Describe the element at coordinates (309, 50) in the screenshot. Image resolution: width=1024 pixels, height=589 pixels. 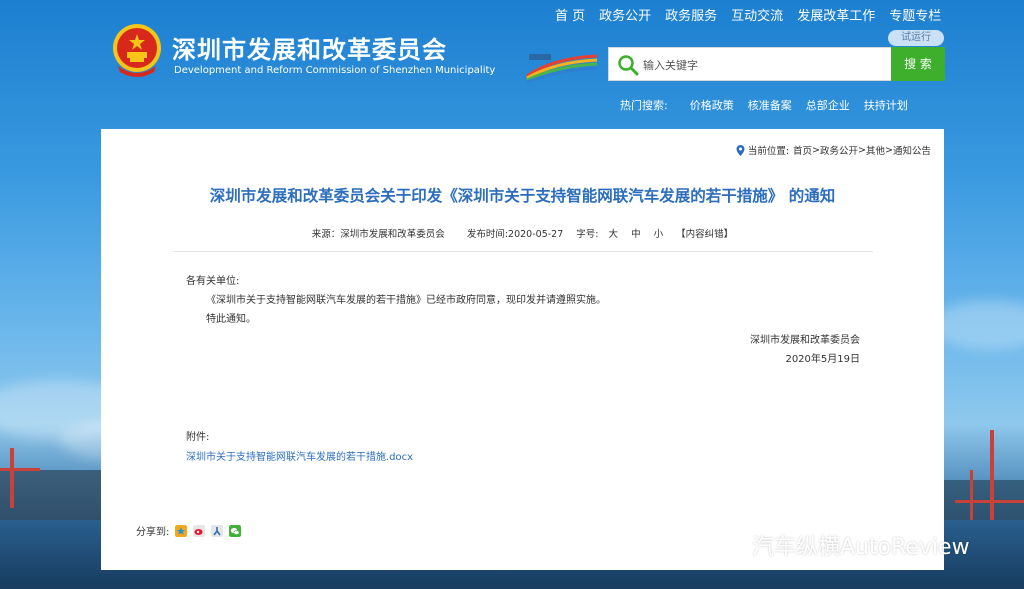
I see `site-title: 深圳市发展和改革委员会` at that location.